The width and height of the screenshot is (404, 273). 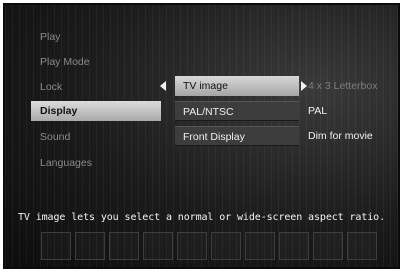 What do you see at coordinates (340, 136) in the screenshot?
I see `value-front-display: Dim for movie` at bounding box center [340, 136].